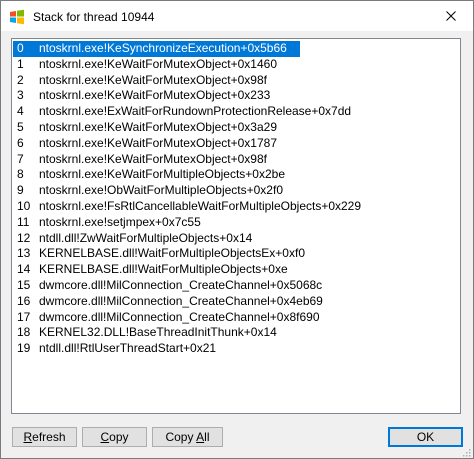  What do you see at coordinates (158, 126) in the screenshot?
I see `stack-row-frame: ntoskrnl.exe!KeWaitForMutexObject+0x3a29` at bounding box center [158, 126].